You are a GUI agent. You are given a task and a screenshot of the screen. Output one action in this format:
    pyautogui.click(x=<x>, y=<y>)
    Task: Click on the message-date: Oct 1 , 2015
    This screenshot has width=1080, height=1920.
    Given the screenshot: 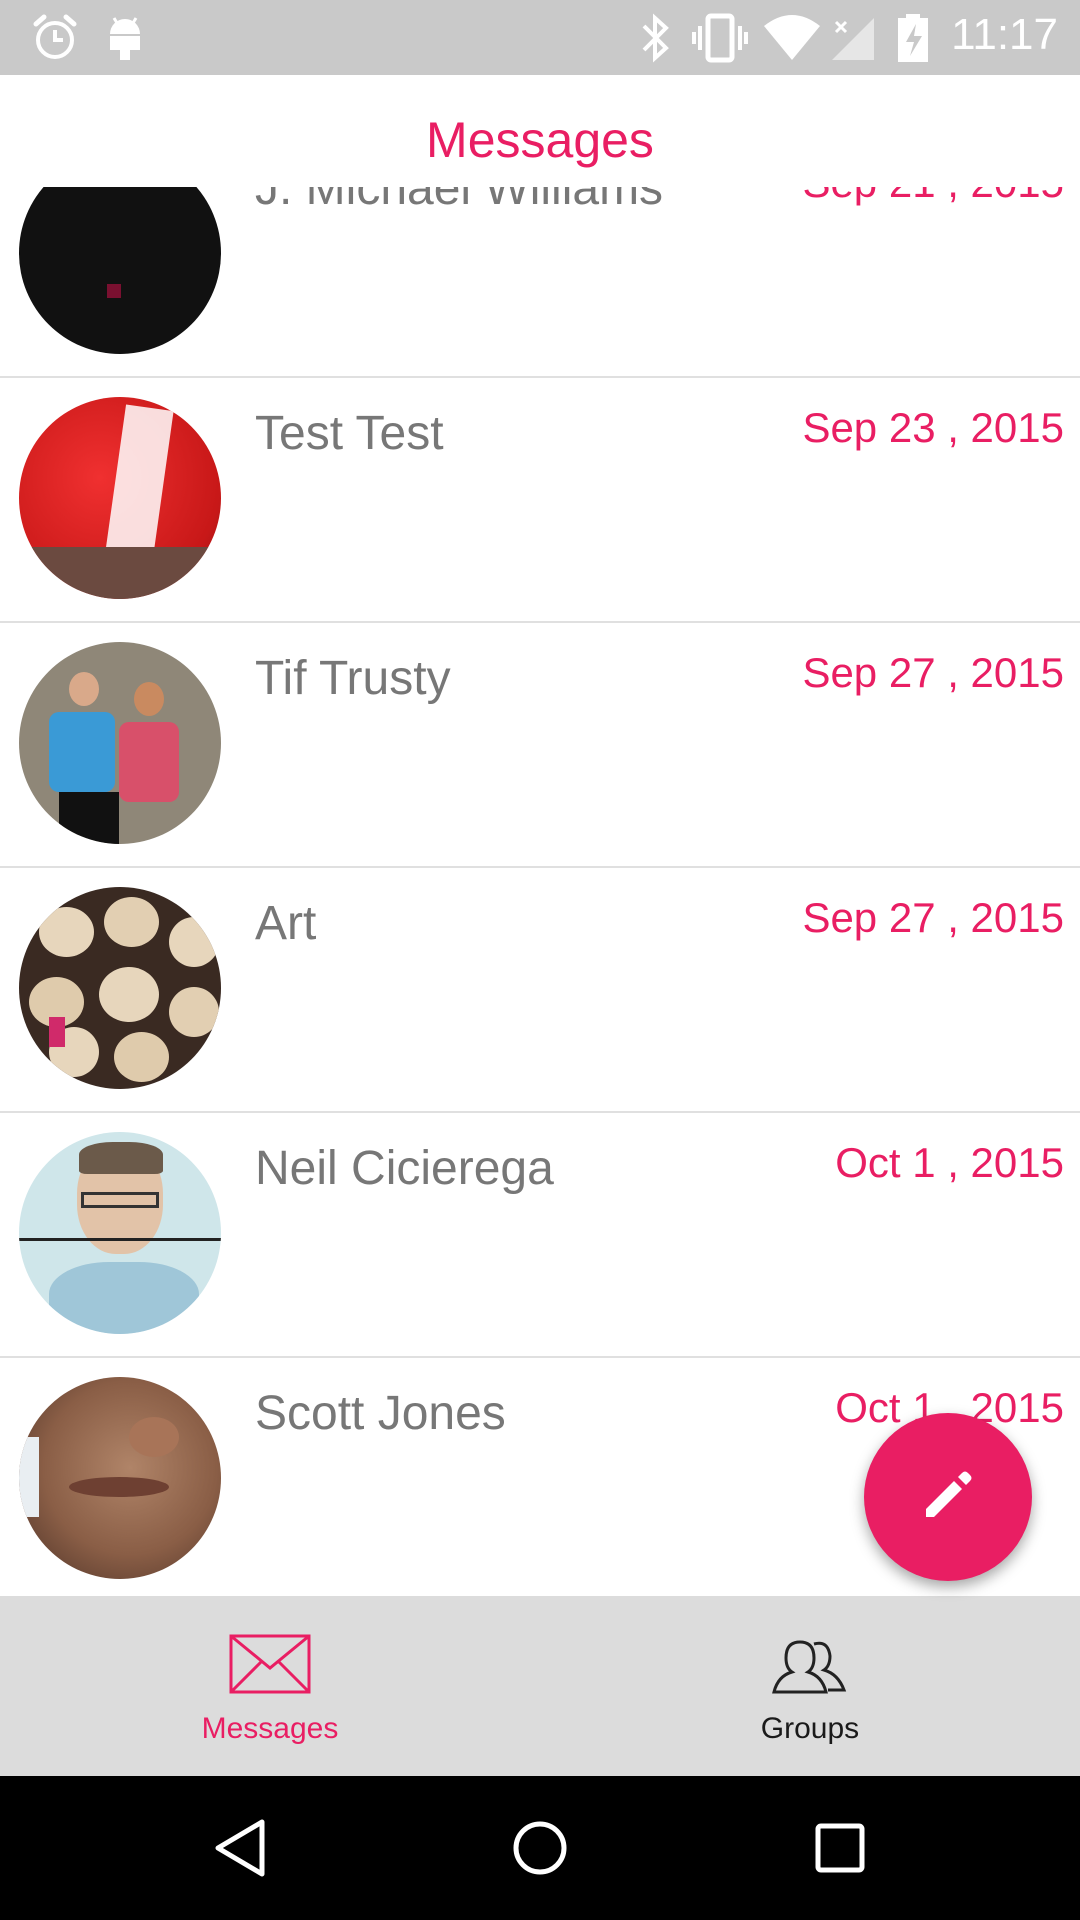 What is the action you would take?
    pyautogui.click(x=949, y=1162)
    